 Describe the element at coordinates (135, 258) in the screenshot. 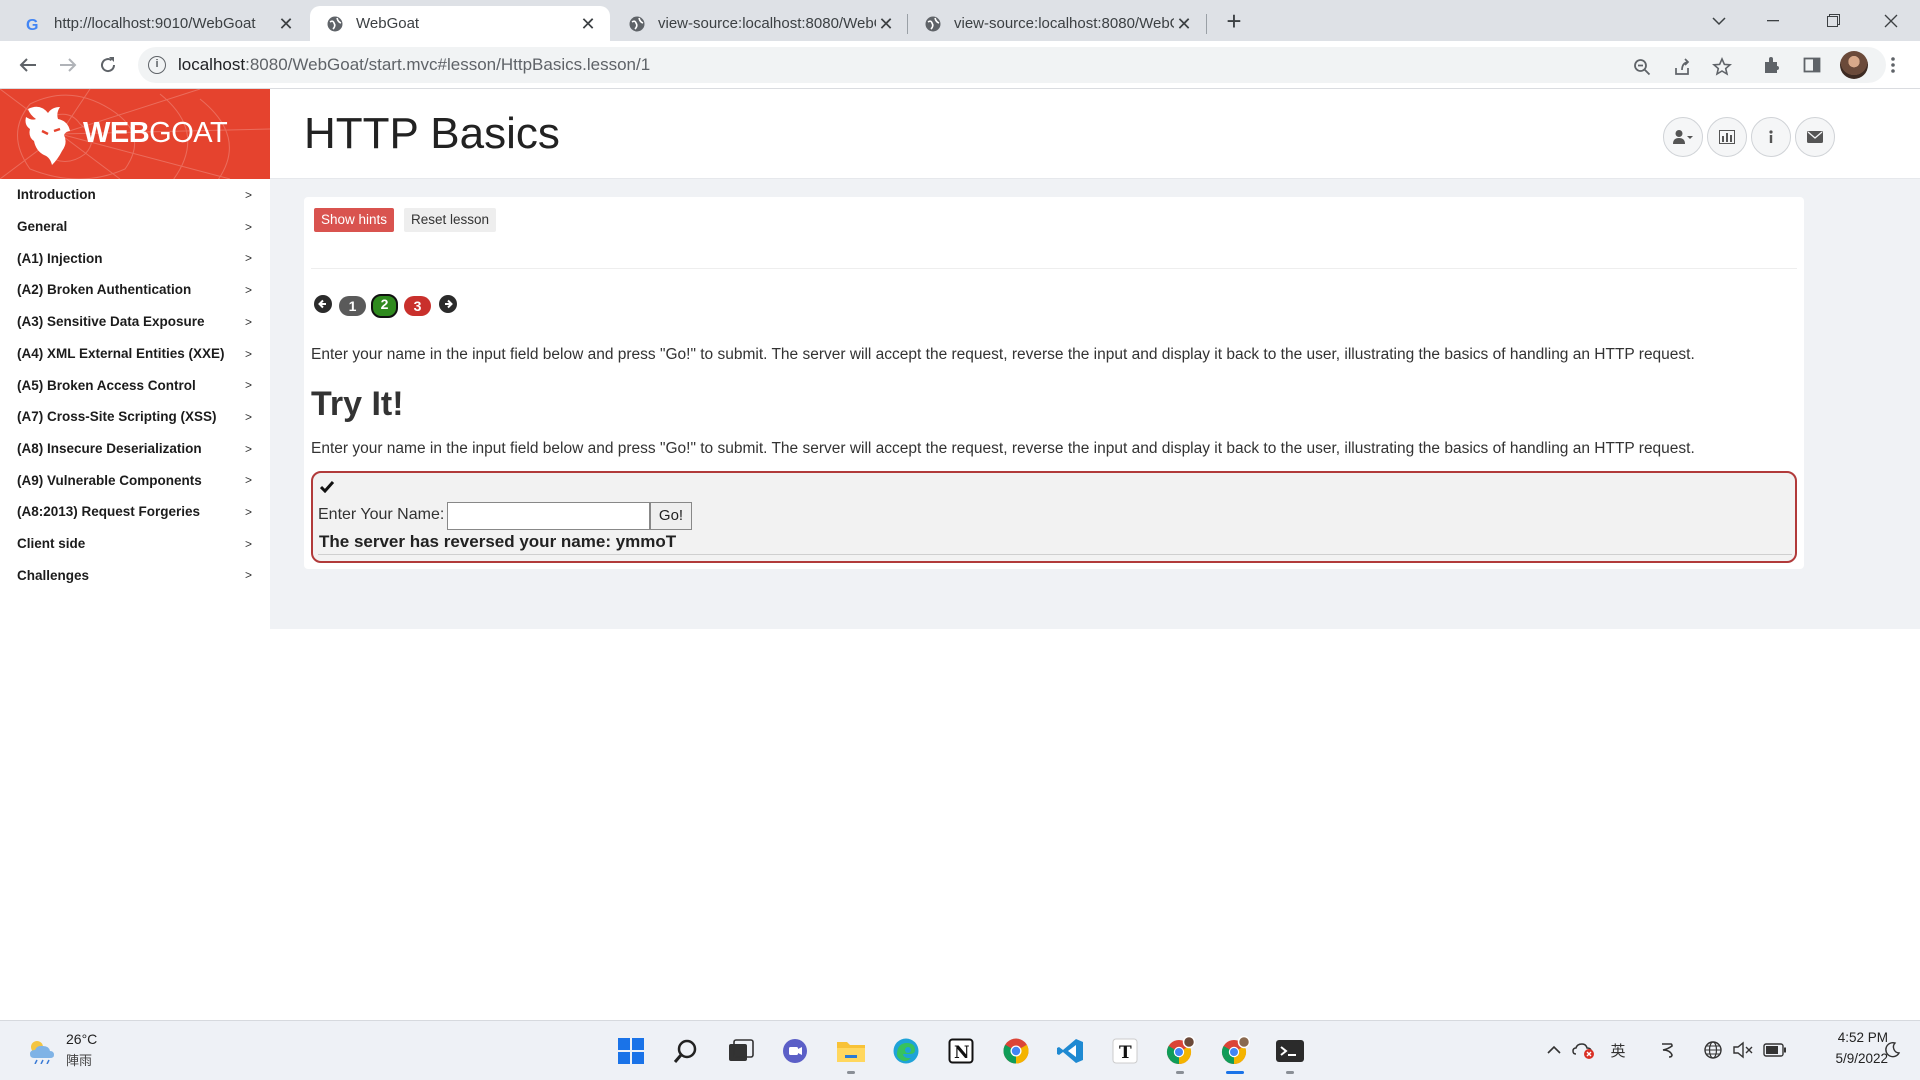

I see `menu-item-injection: (A1) Injection >` at that location.